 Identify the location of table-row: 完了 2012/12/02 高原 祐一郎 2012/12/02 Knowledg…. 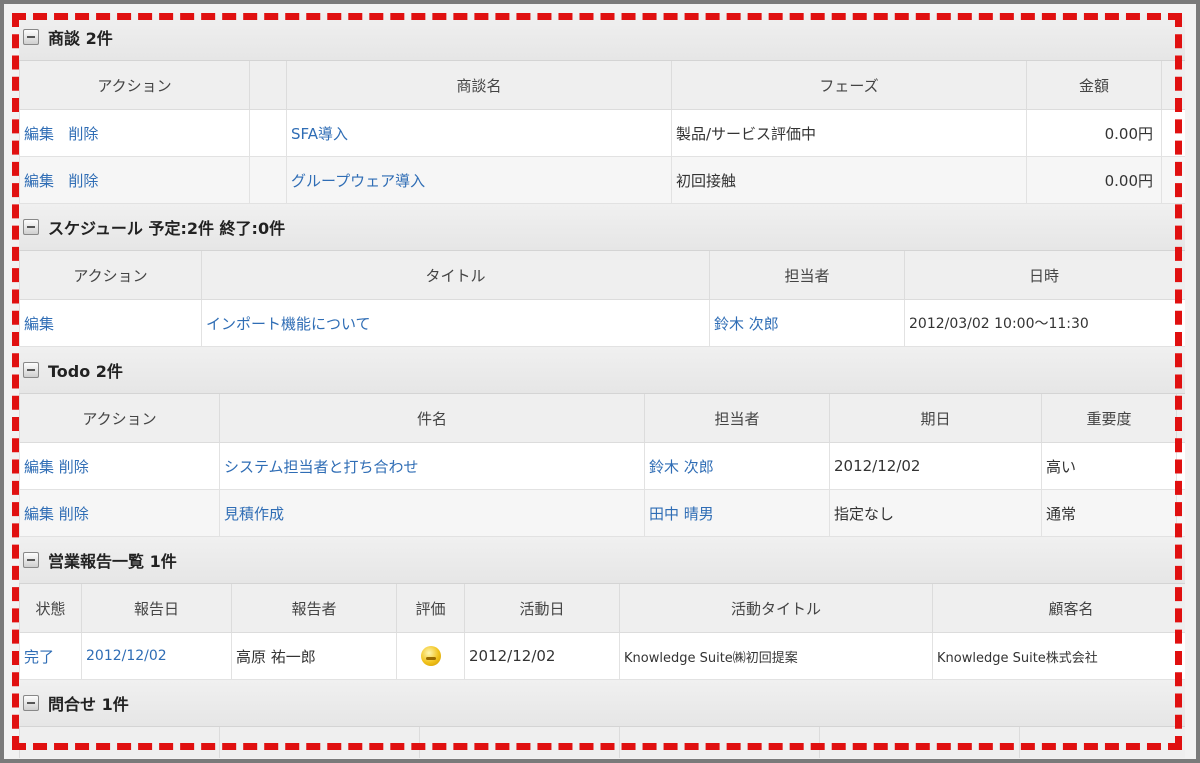
(602, 656).